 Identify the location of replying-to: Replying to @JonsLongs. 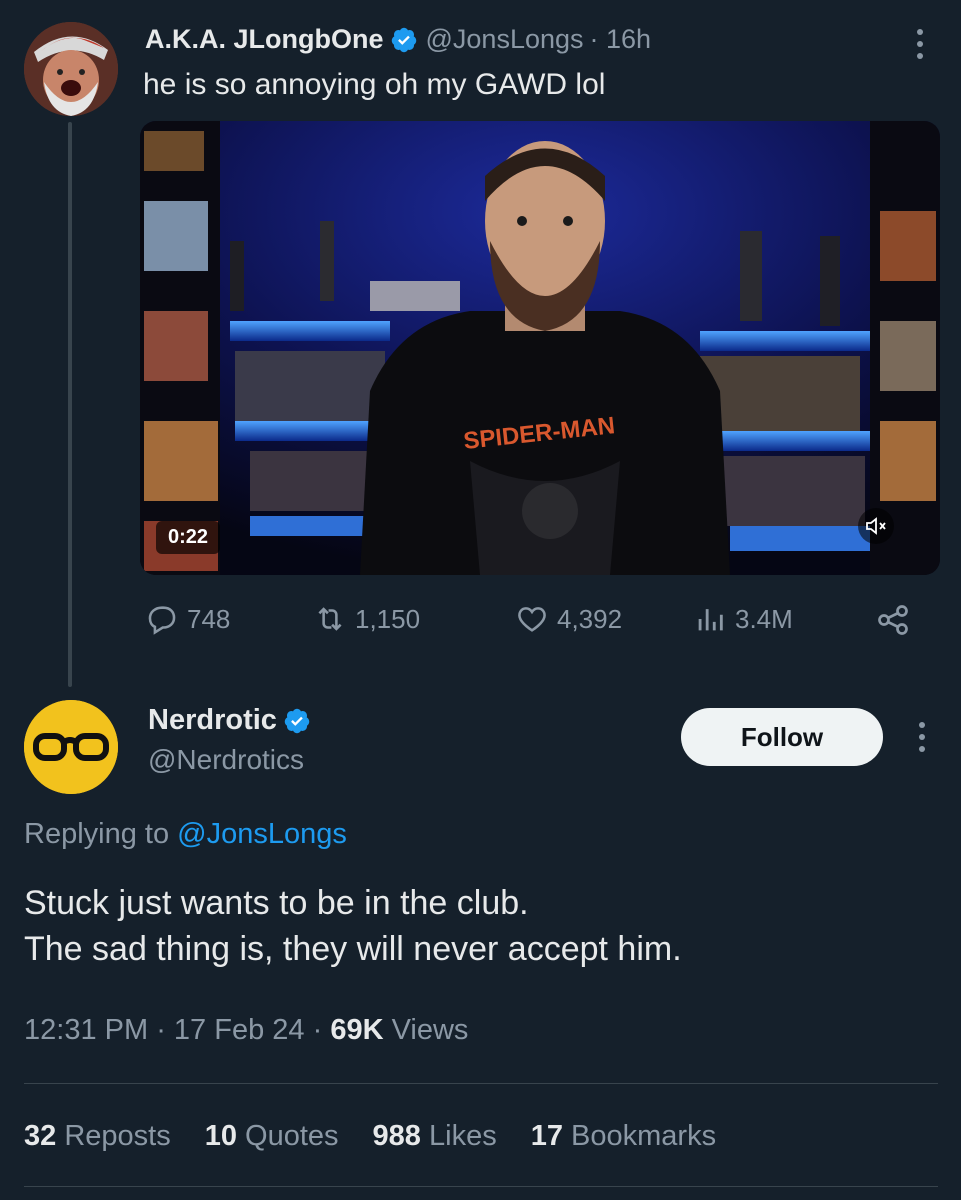
(185, 834).